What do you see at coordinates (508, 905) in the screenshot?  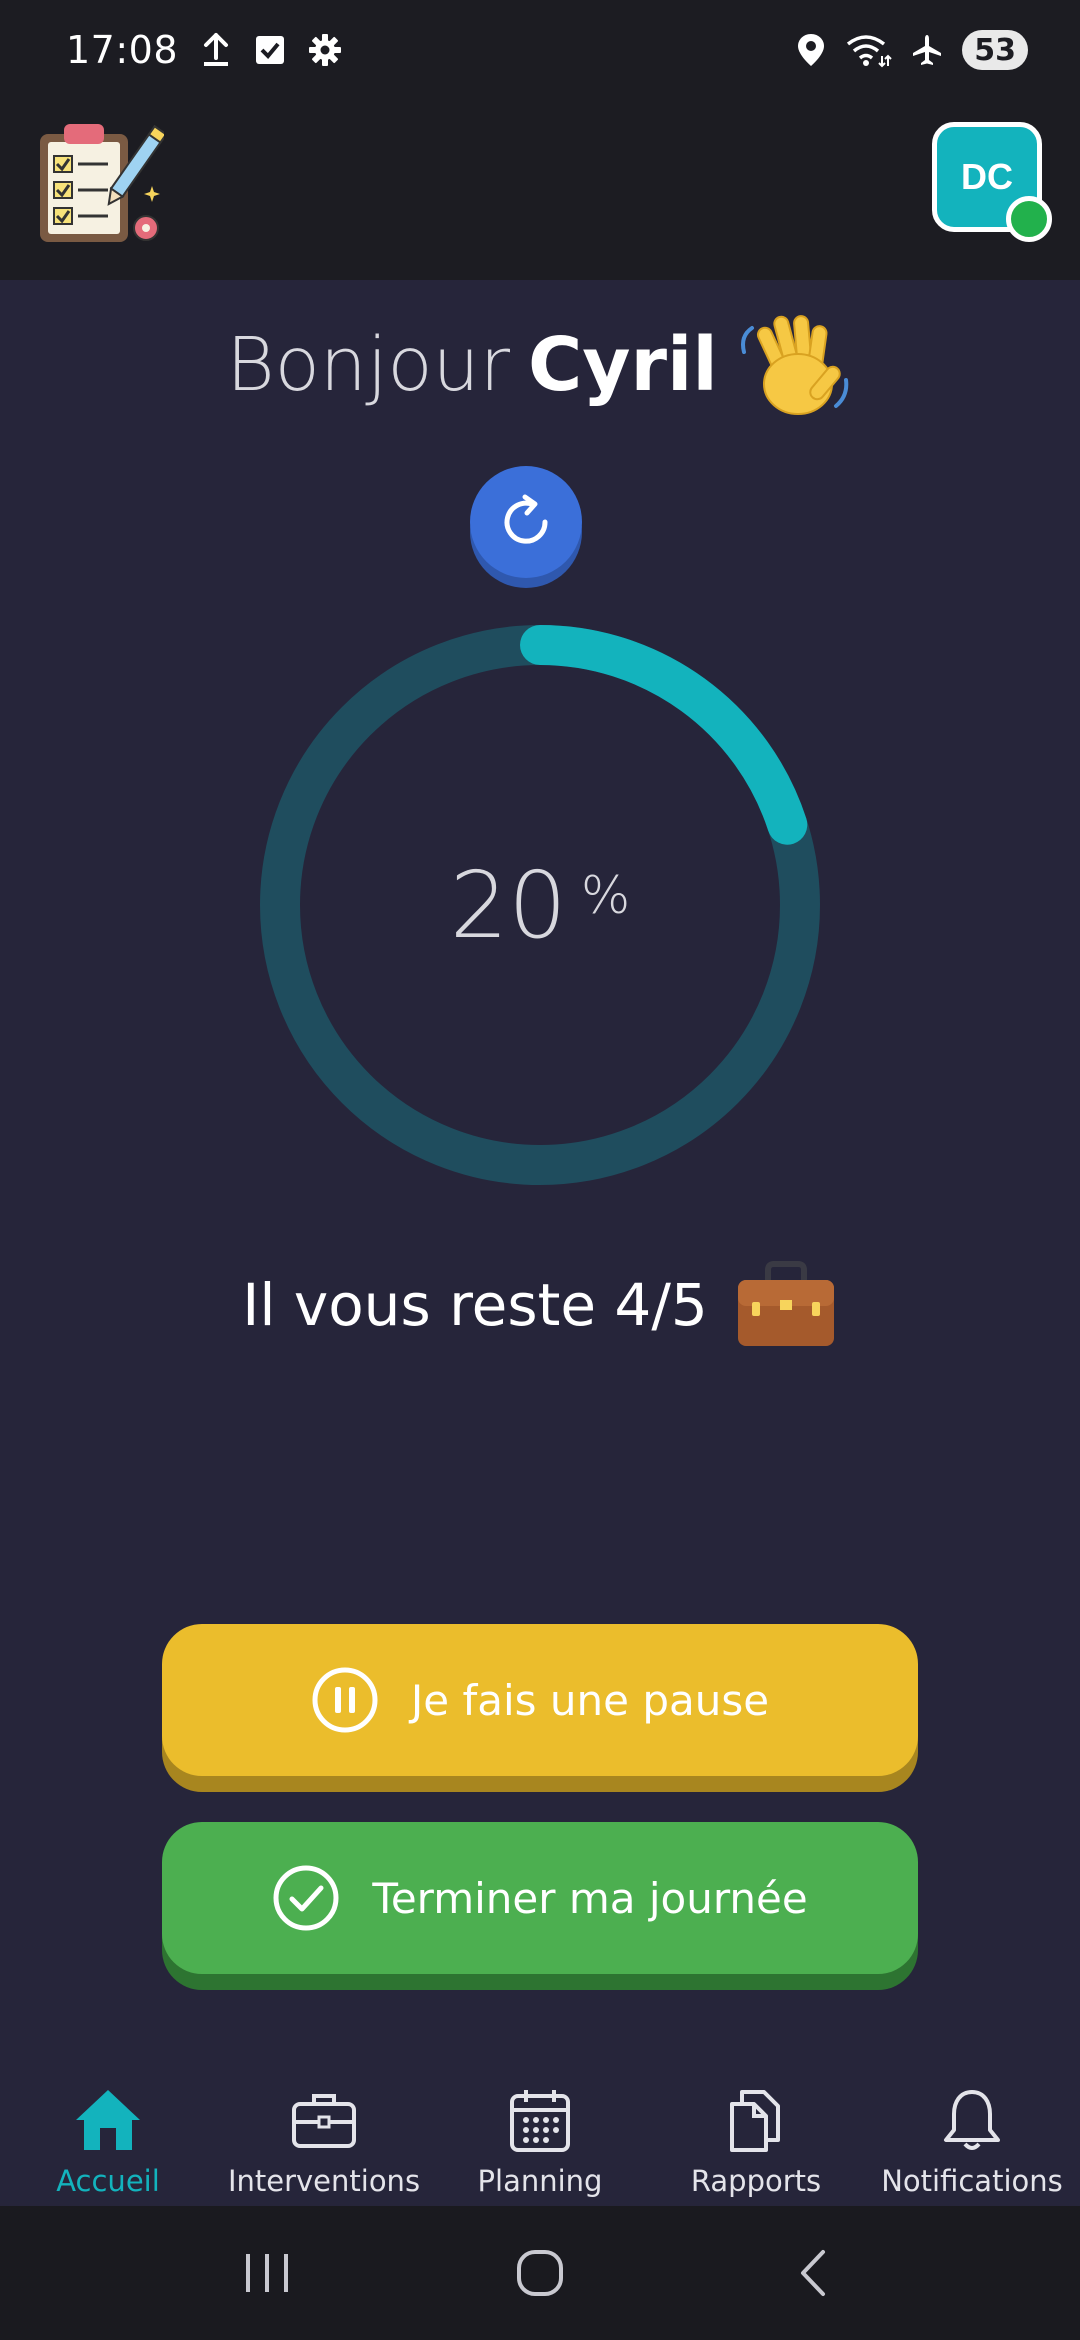 I see `progress-value: 20` at bounding box center [508, 905].